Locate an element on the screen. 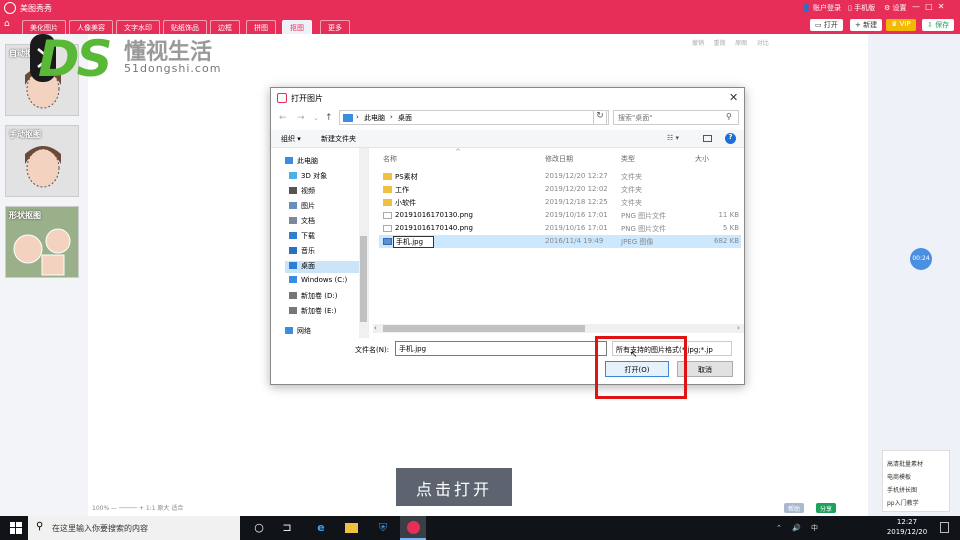 This screenshot has height=540, width=960. windows-start-icon is located at coordinates (16, 528).